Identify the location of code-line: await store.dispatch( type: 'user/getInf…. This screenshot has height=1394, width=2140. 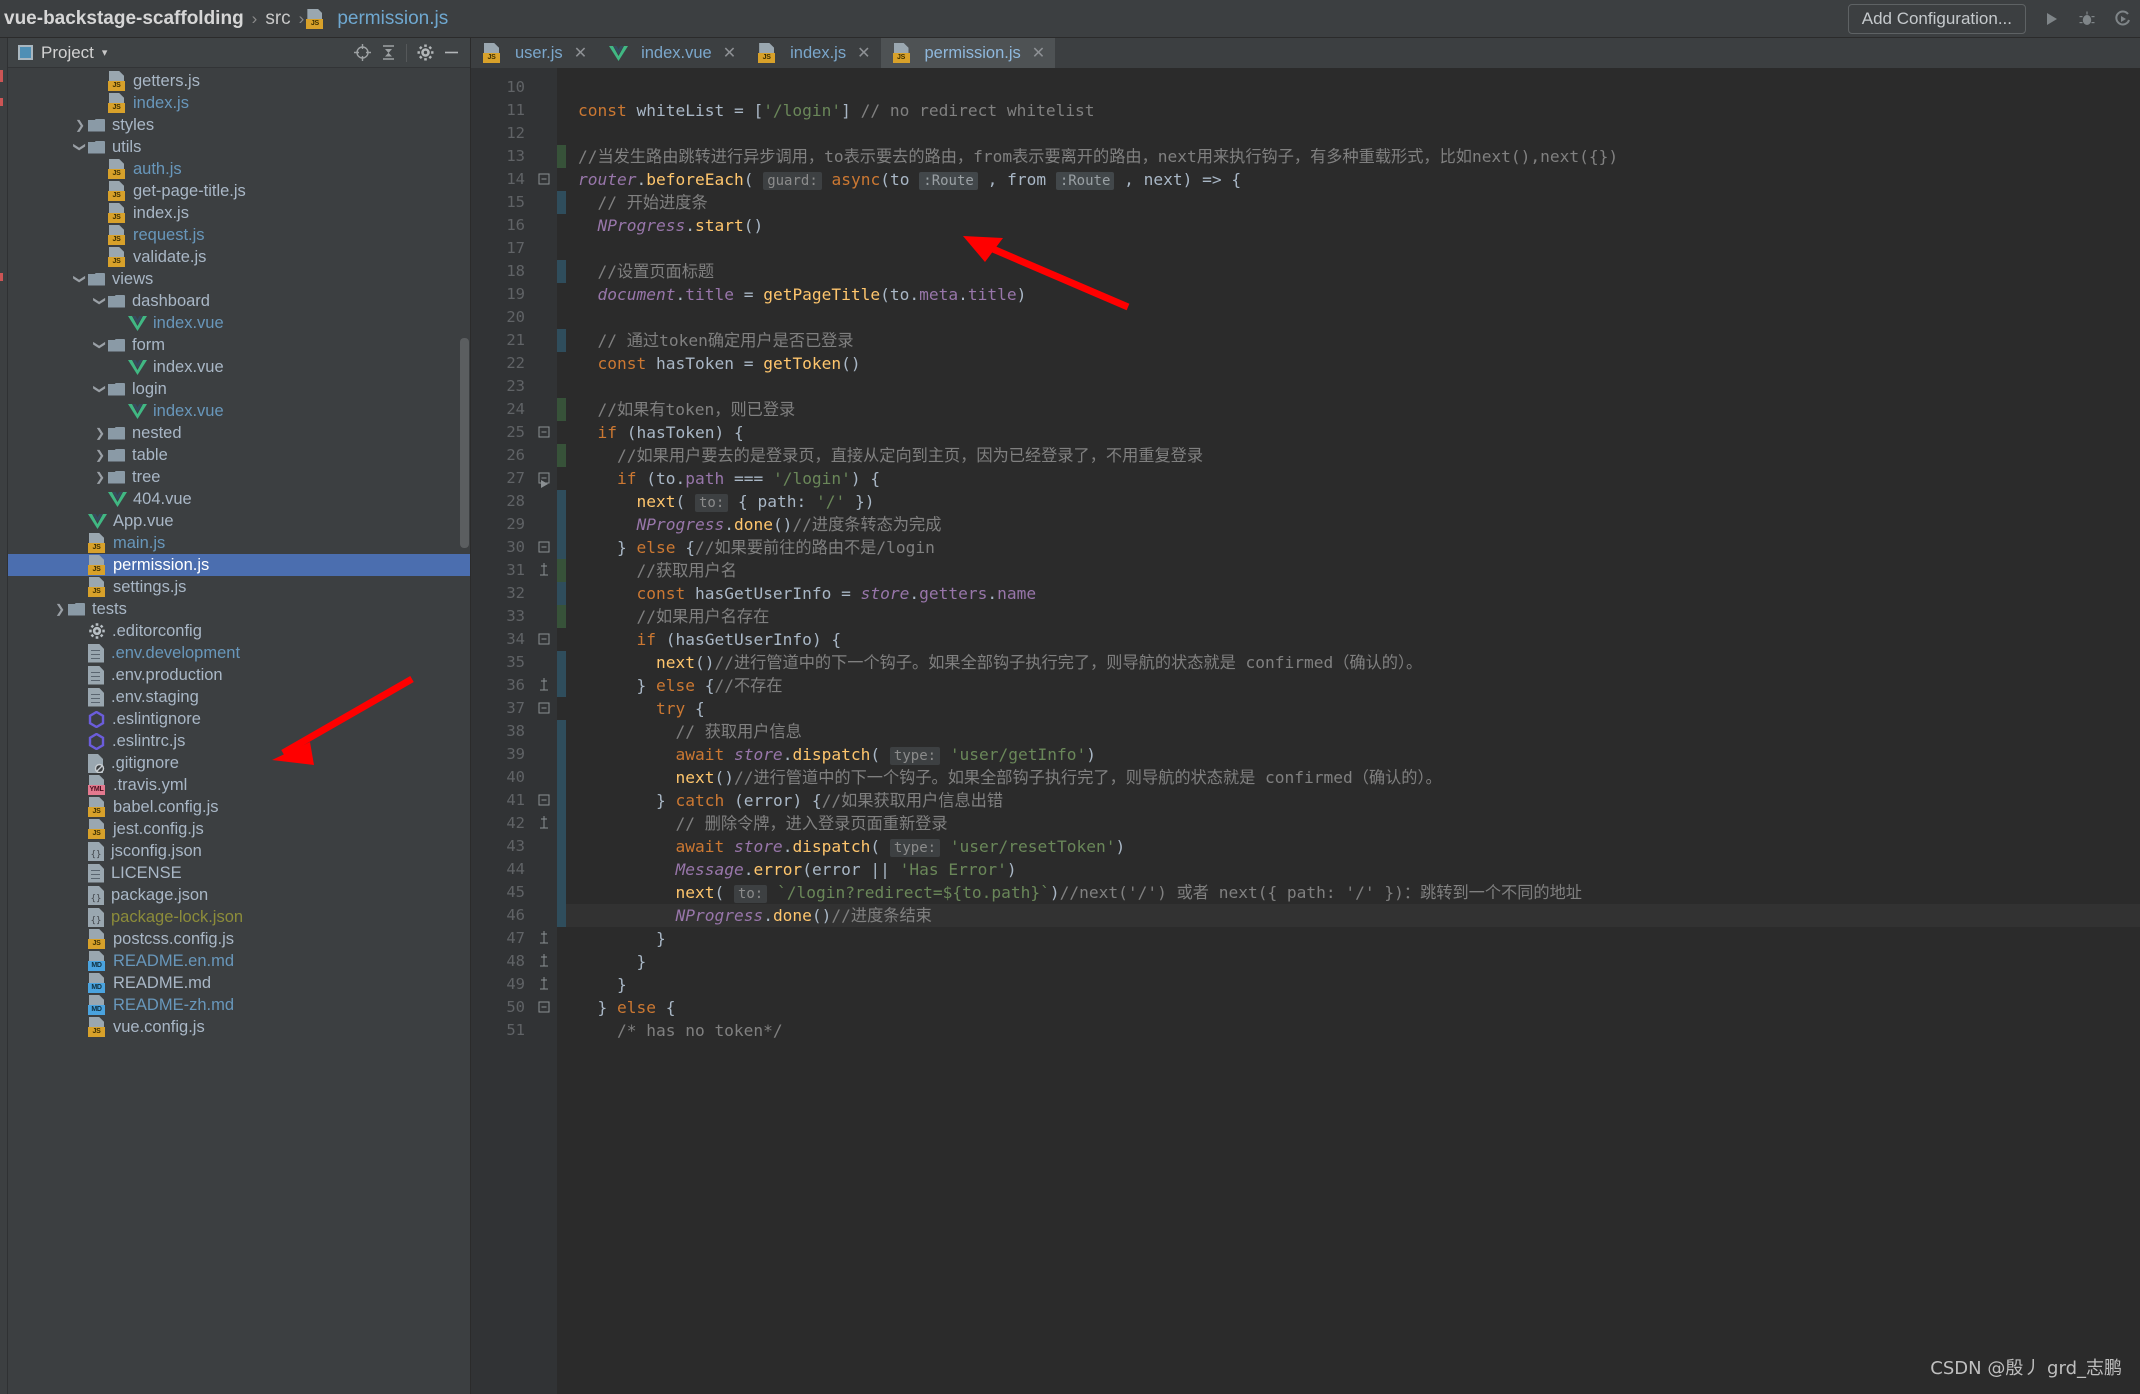
(837, 754).